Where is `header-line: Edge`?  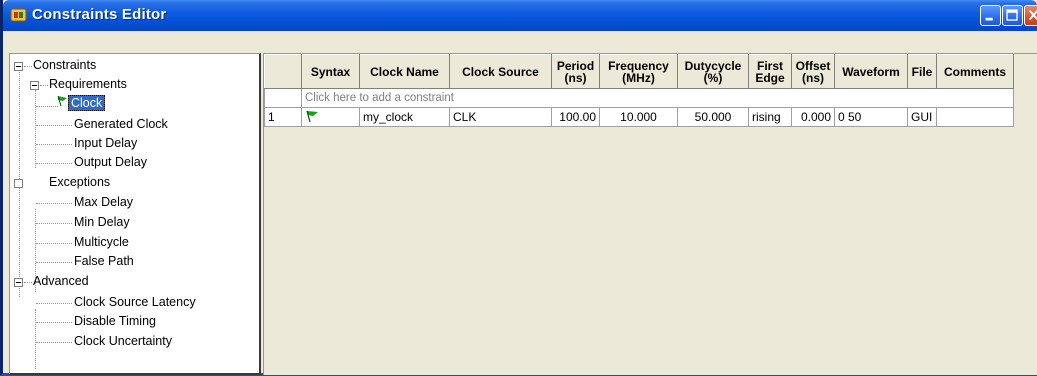
header-line: Edge is located at coordinates (770, 77).